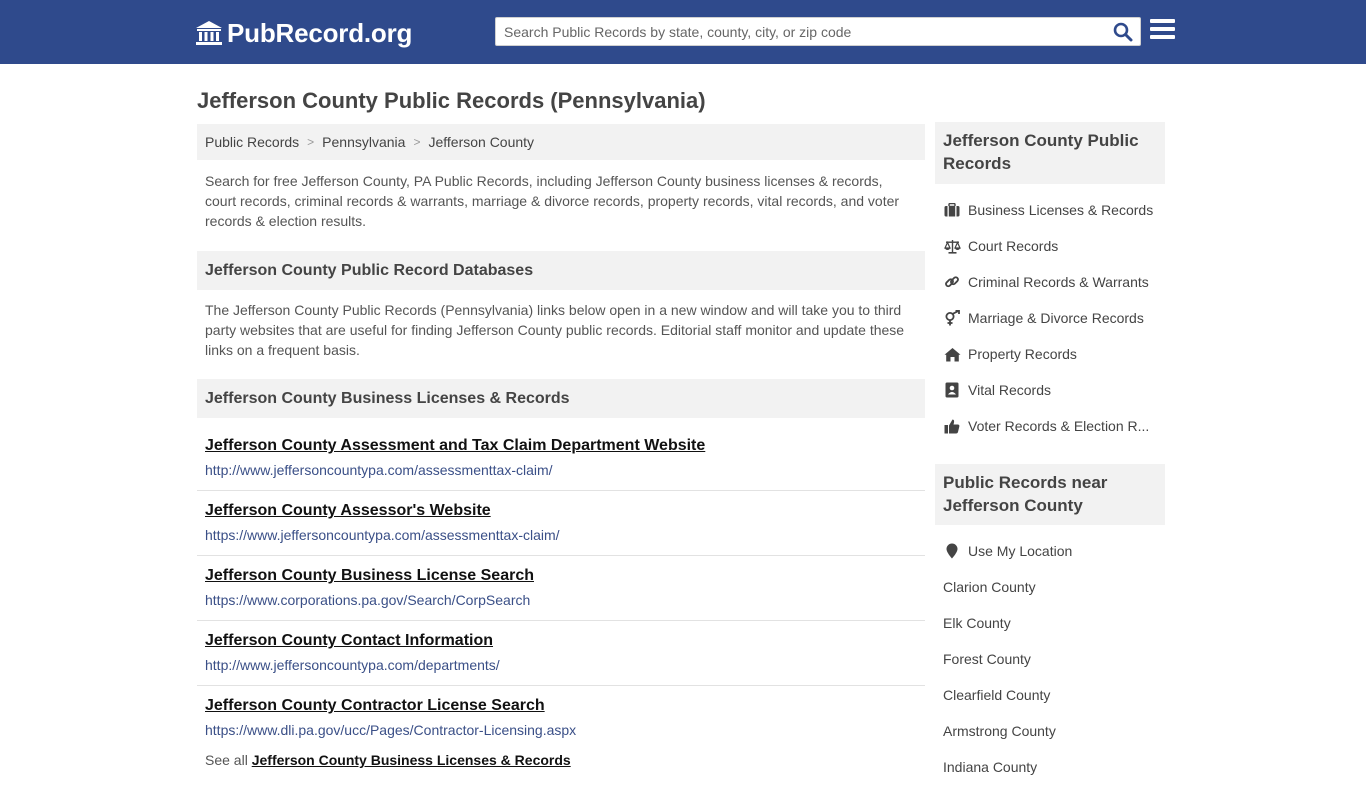 The width and height of the screenshot is (1366, 785). I want to click on sidebar-item-label: Use My Location, so click(1020, 551).